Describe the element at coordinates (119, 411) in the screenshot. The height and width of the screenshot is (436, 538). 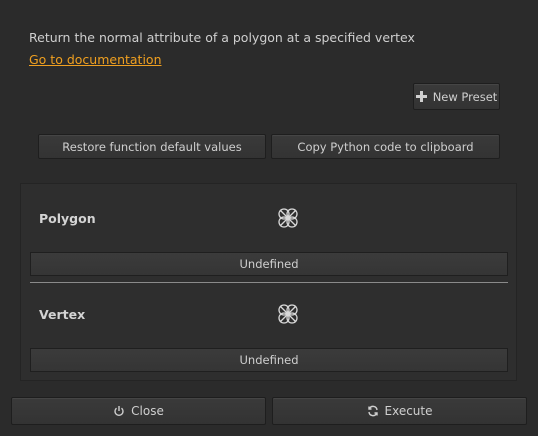
I see `power-icon` at that location.